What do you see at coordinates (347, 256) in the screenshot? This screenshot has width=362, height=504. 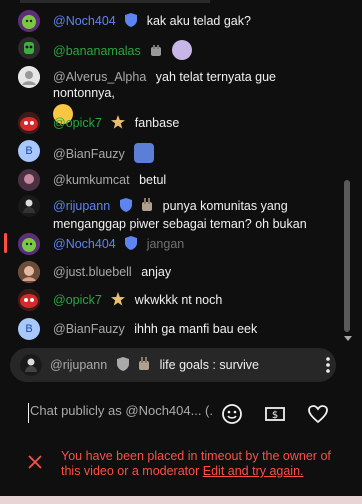 I see `chat-scrollbar-thumb` at bounding box center [347, 256].